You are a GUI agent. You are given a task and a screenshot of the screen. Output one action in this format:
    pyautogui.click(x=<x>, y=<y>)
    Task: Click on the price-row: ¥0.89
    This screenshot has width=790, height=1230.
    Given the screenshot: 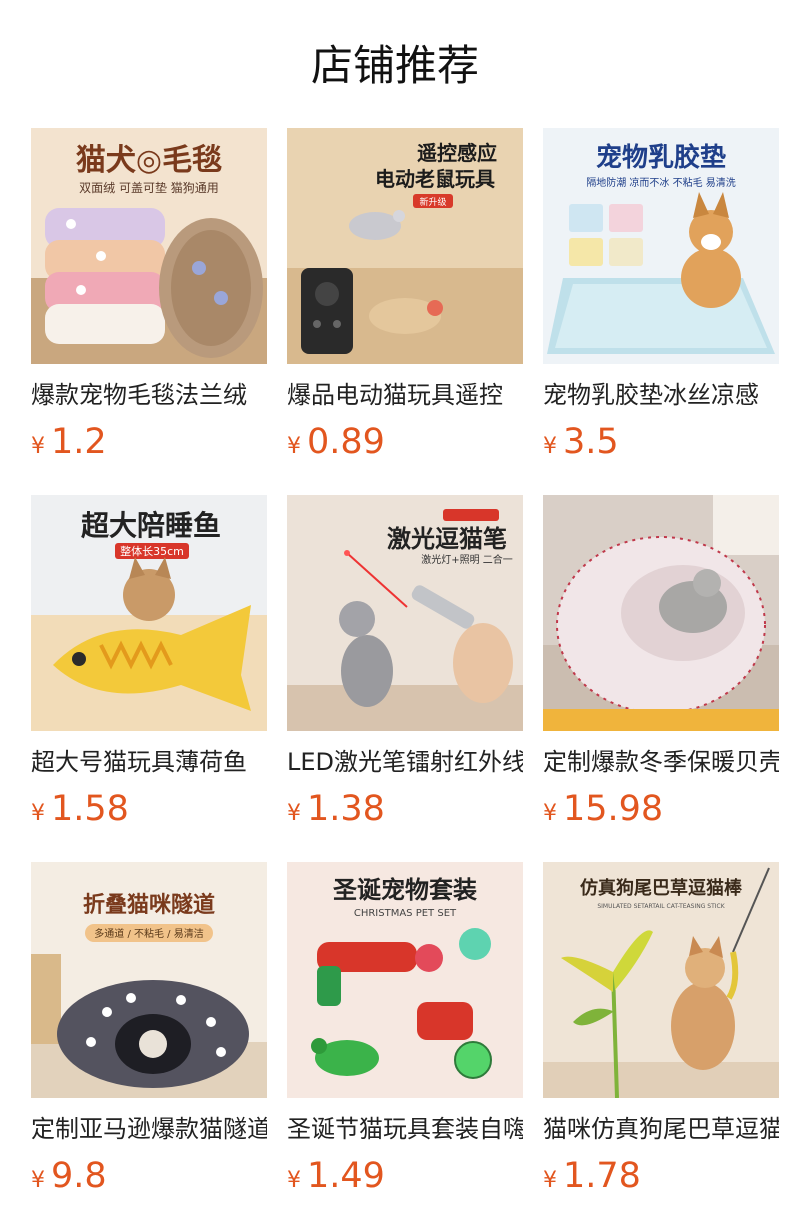 What is the action you would take?
    pyautogui.click(x=405, y=442)
    